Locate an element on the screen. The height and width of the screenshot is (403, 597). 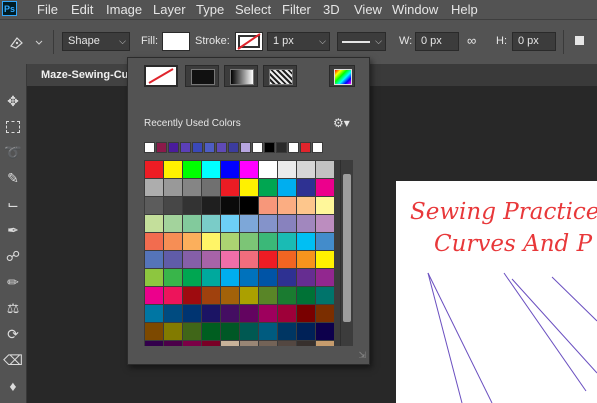
gradient-button is located at coordinates (241, 76).